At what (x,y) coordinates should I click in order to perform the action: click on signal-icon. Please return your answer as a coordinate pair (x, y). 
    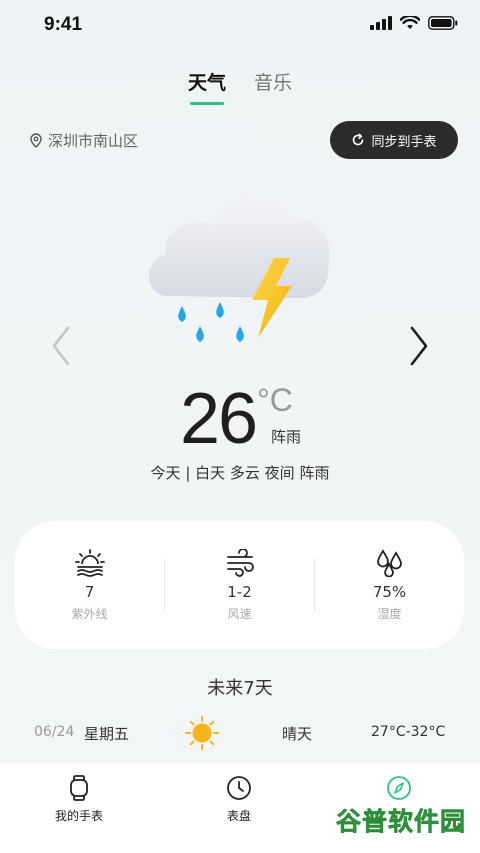
    Looking at the image, I should click on (381, 23).